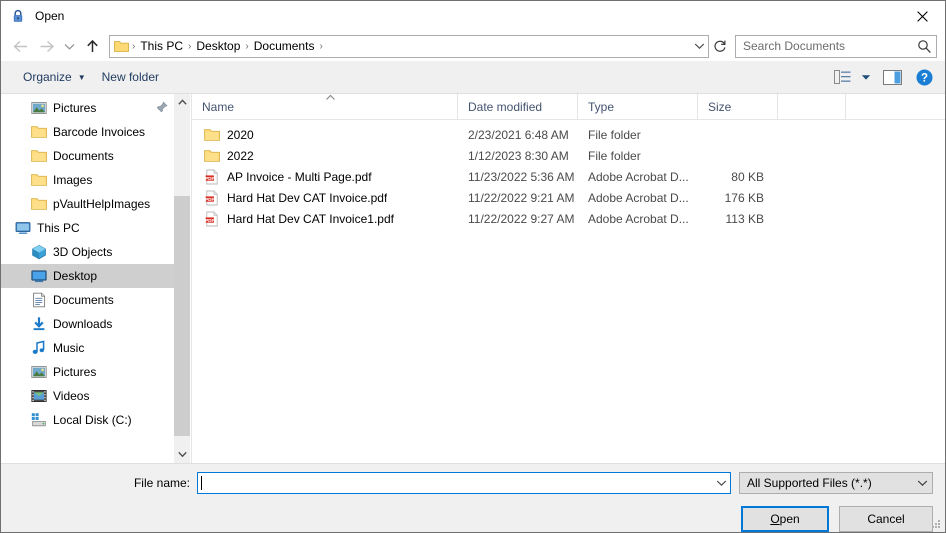 The image size is (946, 533). What do you see at coordinates (99, 483) in the screenshot?
I see `filename-label: File name:` at bounding box center [99, 483].